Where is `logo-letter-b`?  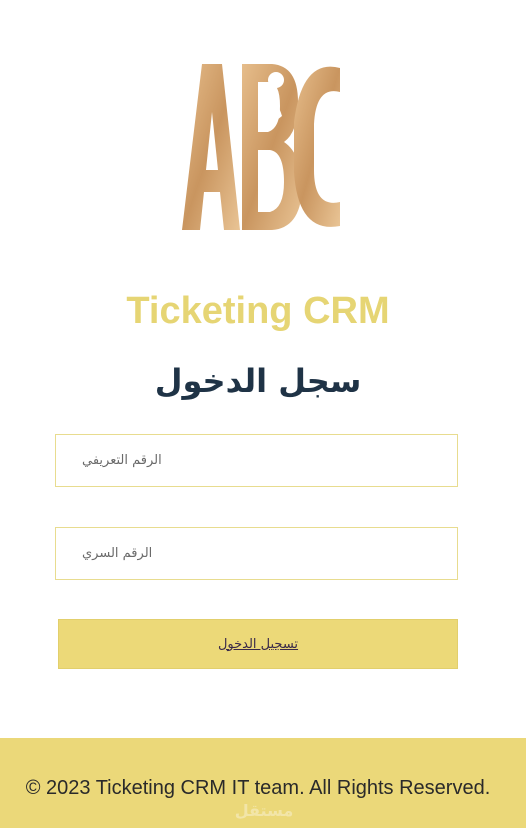 logo-letter-b is located at coordinates (272, 147).